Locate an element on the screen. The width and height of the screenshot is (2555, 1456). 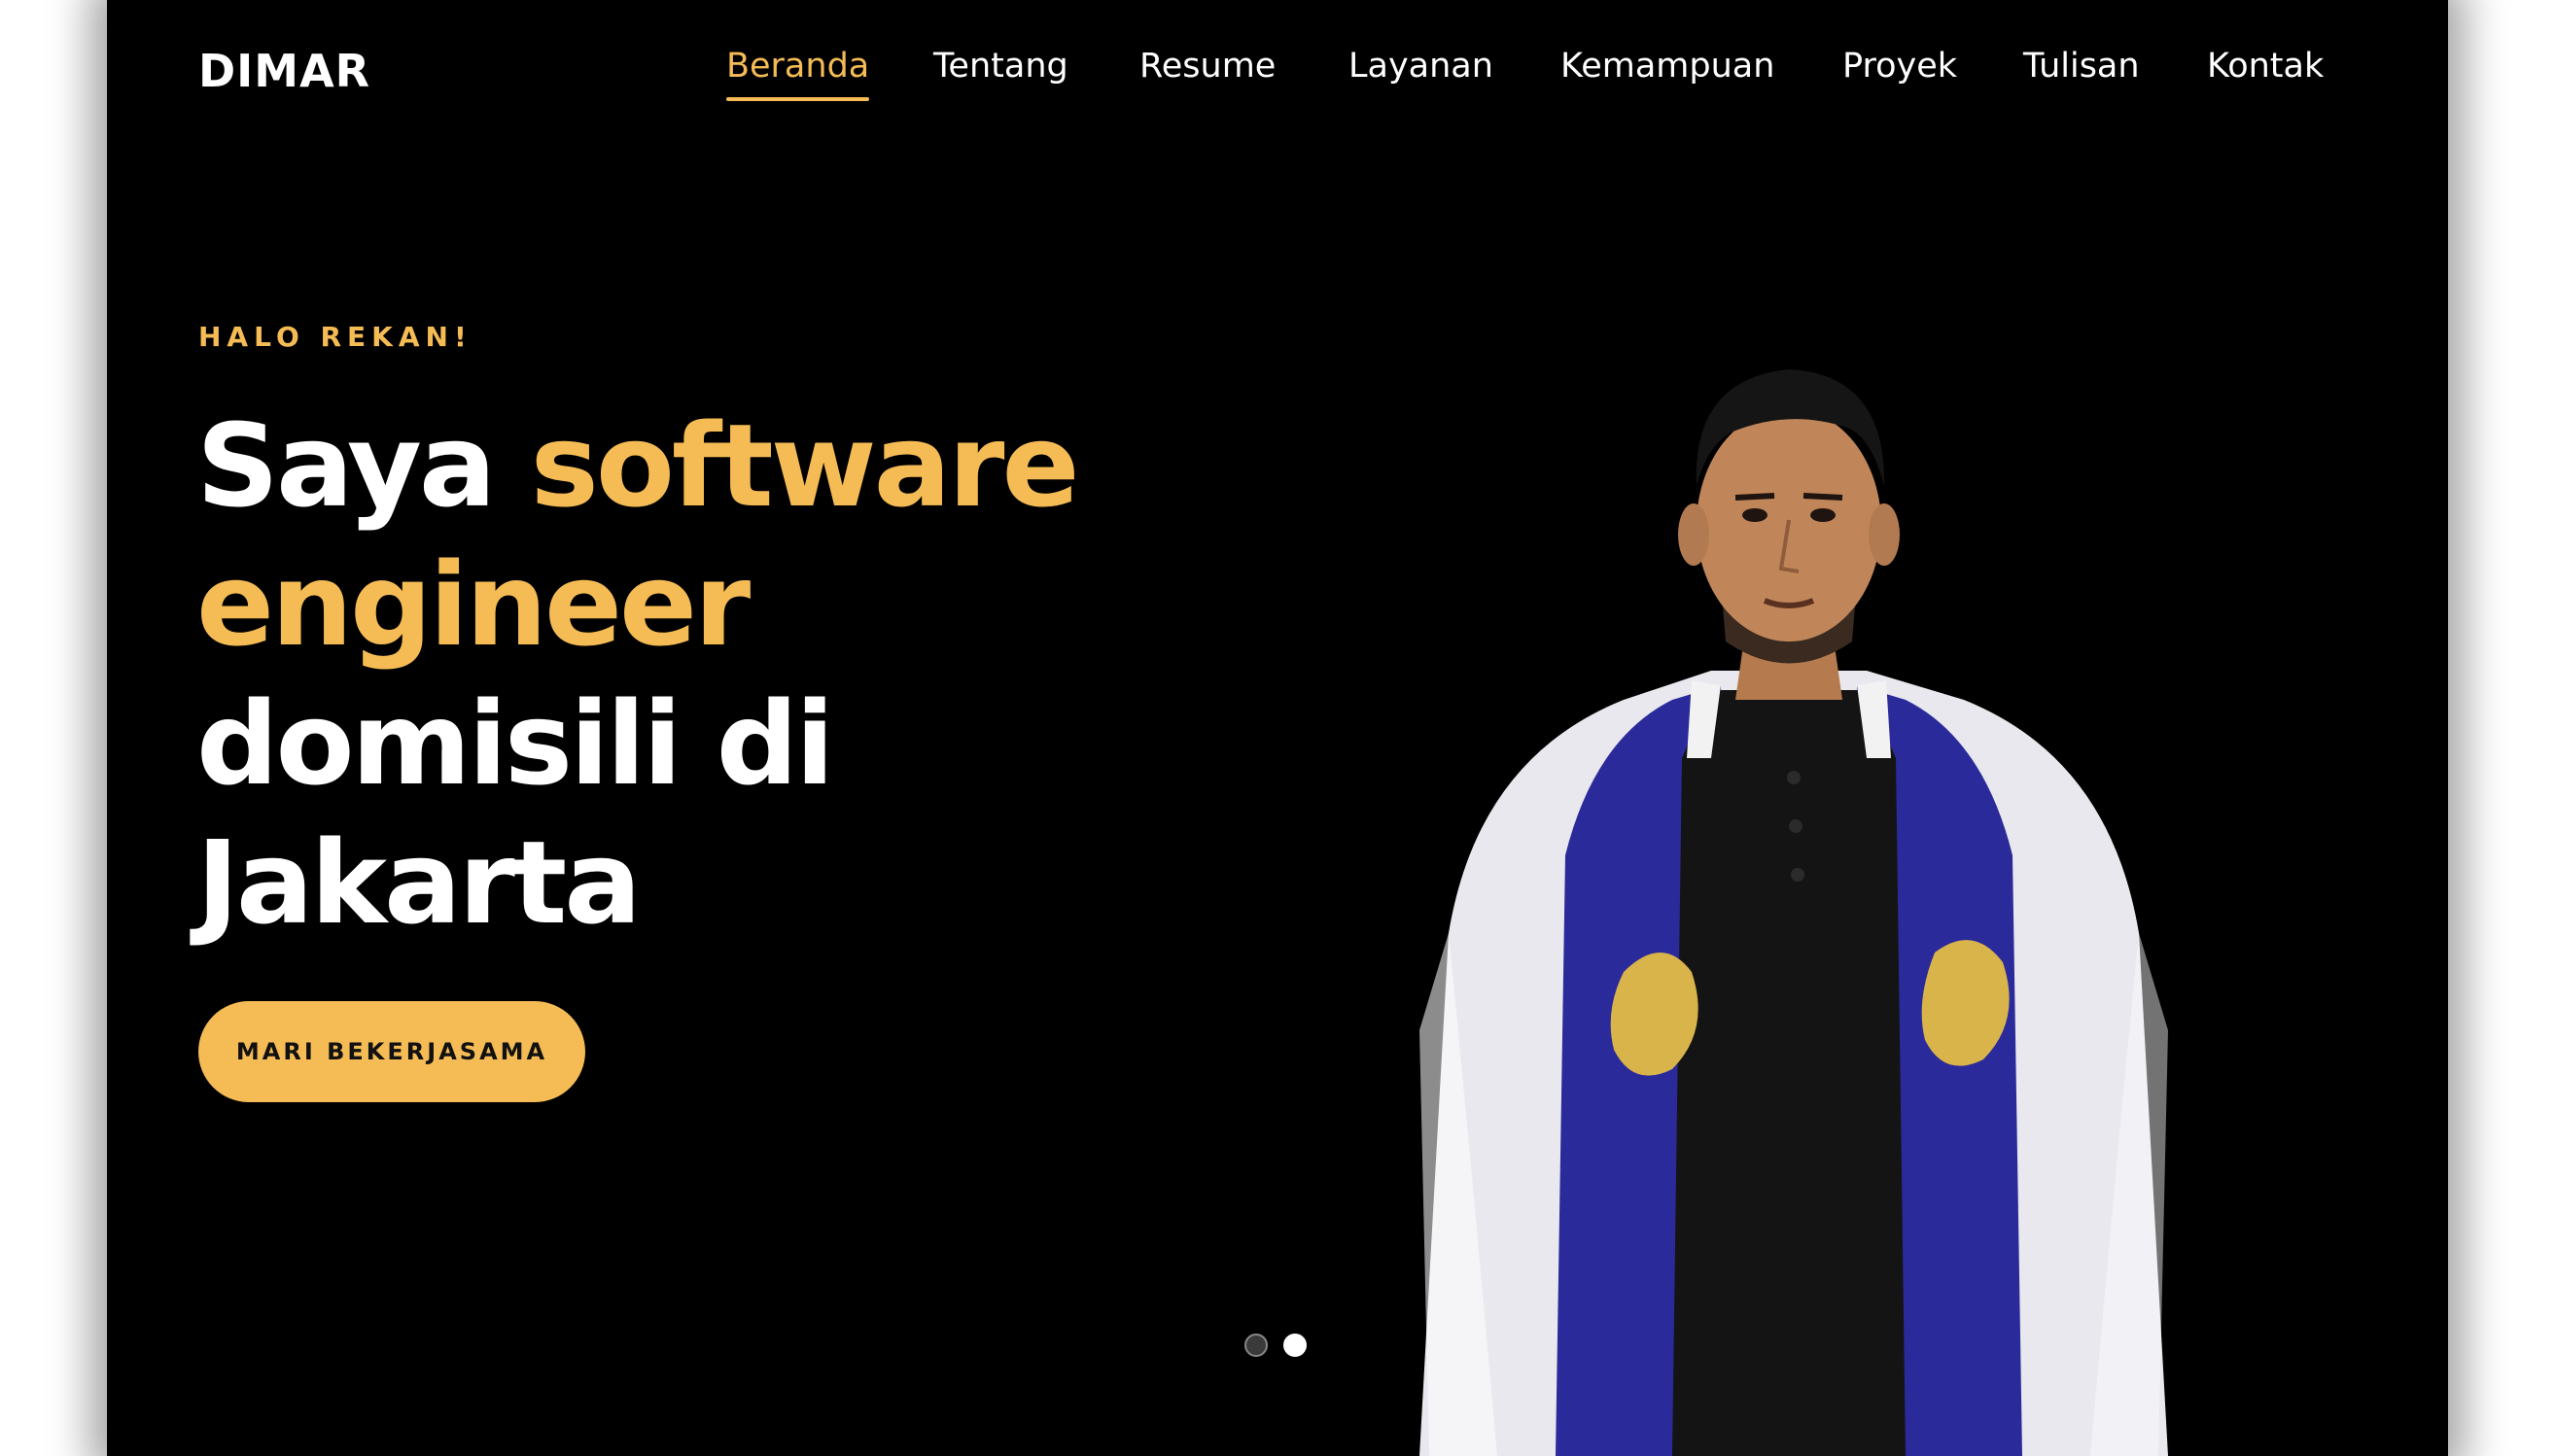
nav-item-resume: Resume is located at coordinates (1207, 66).